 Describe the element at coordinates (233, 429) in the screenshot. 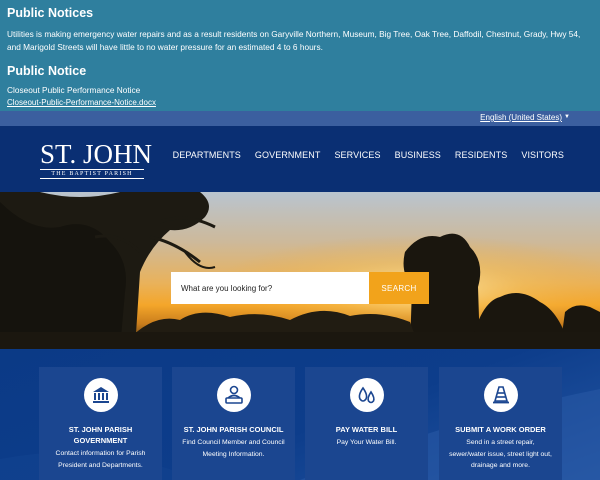

I see `card-title: ST. JOHN PARISH COUNCIL` at that location.